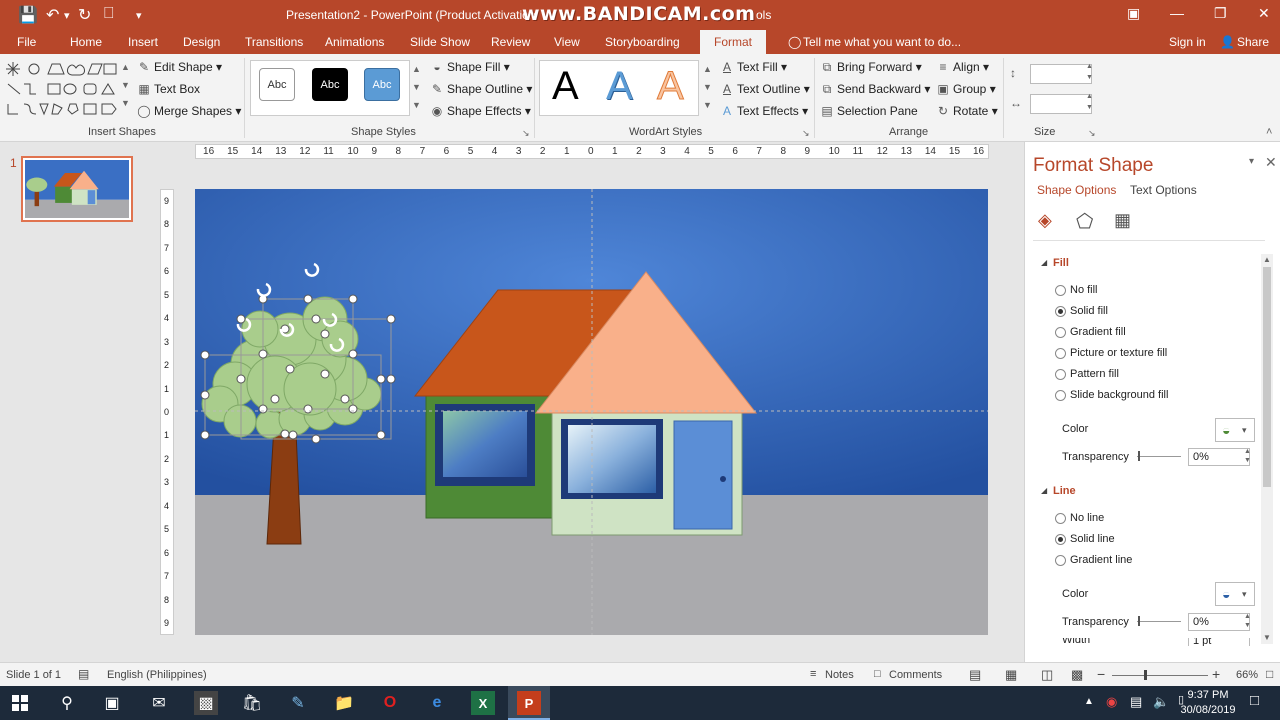 The width and height of the screenshot is (1280, 720). What do you see at coordinates (1061, 104) in the screenshot?
I see `shape-width-input` at bounding box center [1061, 104].